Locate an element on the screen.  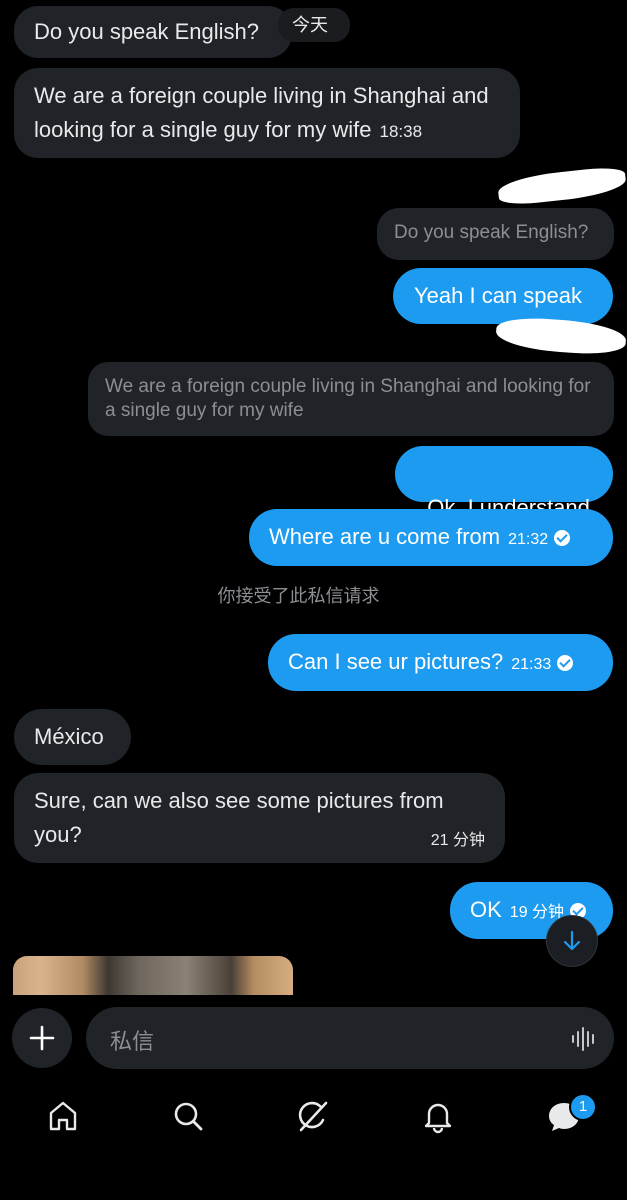
nav-home is located at coordinates (63, 1116).